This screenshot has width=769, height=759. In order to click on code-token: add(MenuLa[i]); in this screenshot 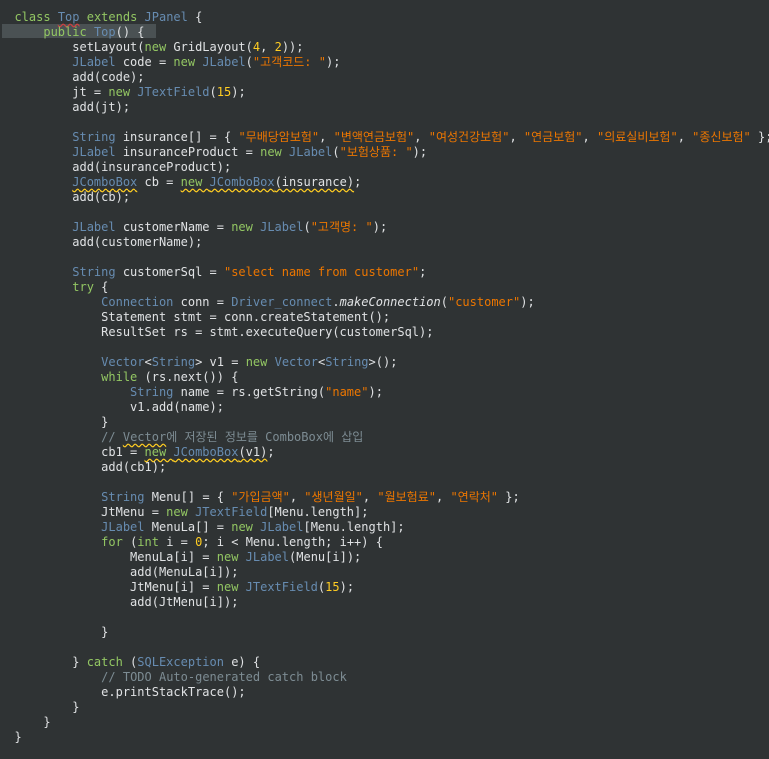, I will do `click(119, 572)`.